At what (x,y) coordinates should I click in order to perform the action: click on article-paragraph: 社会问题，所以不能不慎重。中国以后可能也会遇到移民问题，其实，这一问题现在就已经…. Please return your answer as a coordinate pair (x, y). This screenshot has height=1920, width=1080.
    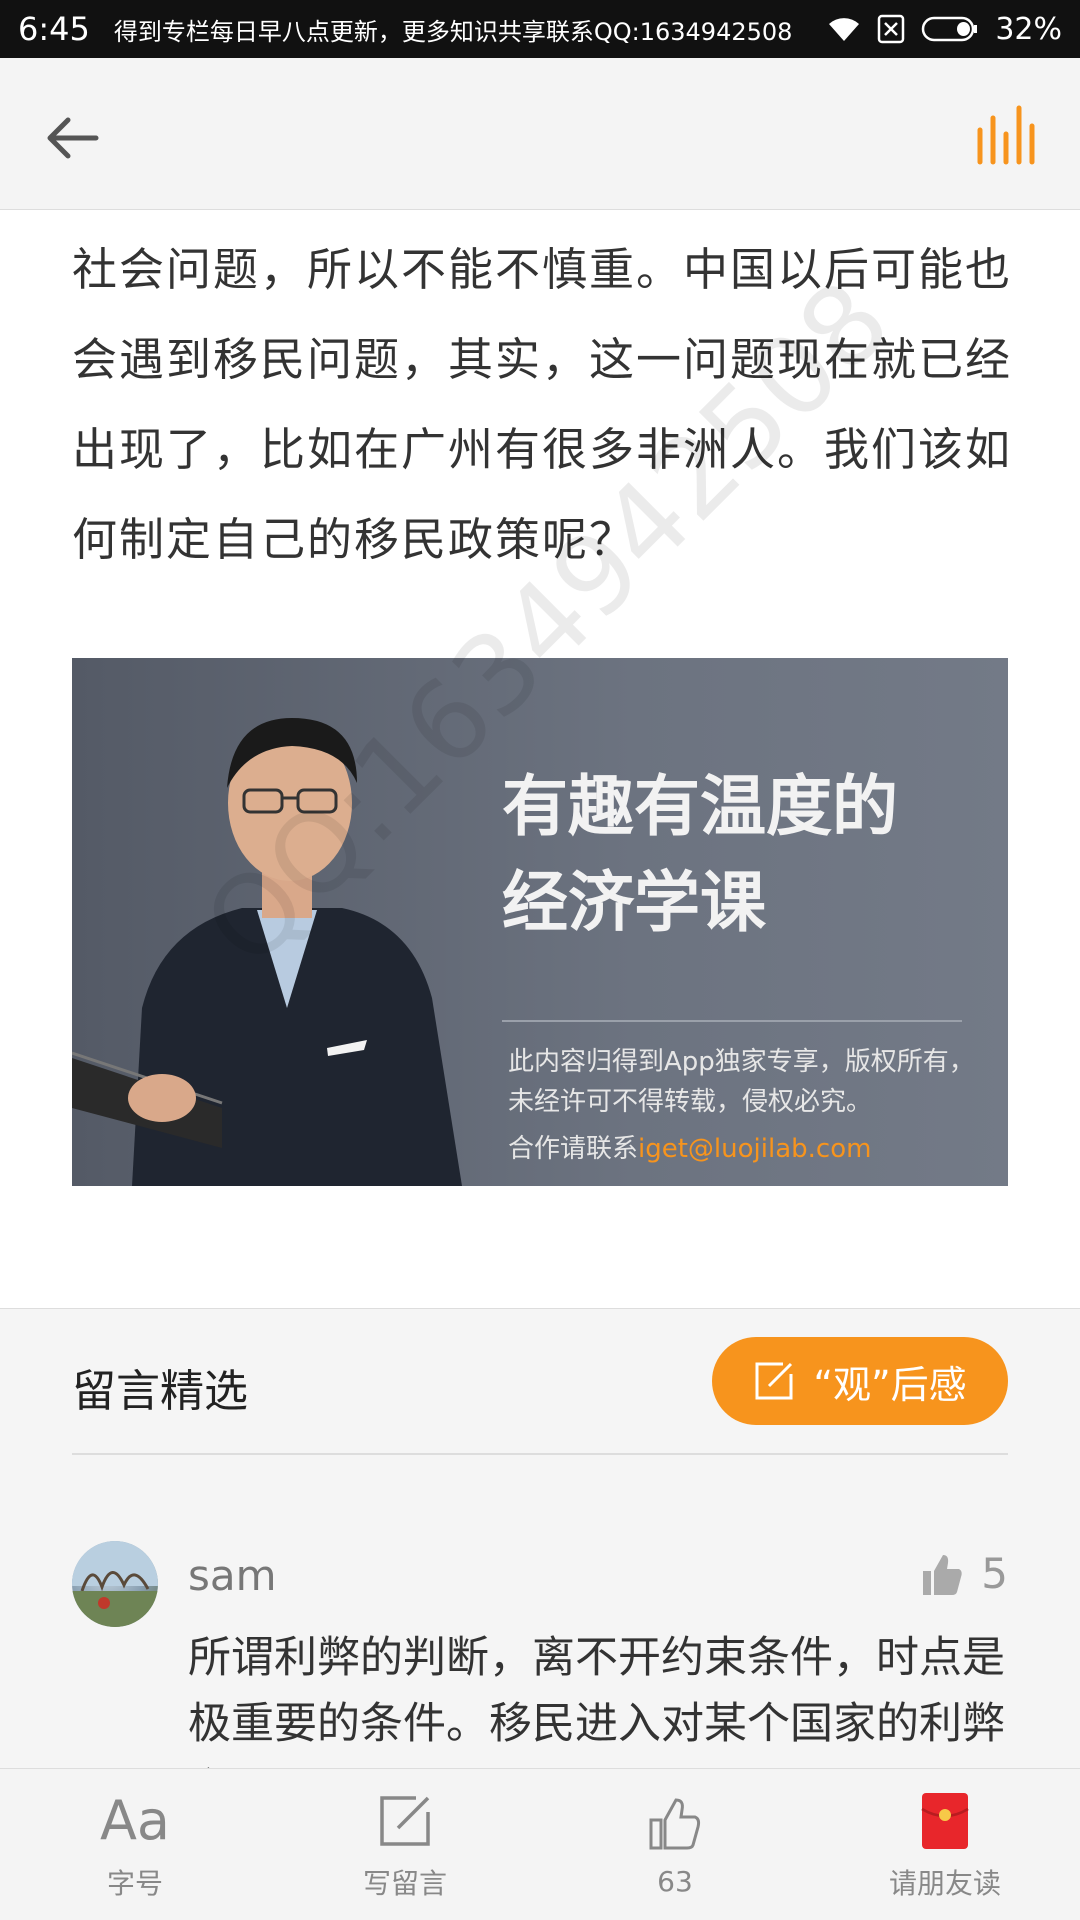
    Looking at the image, I should click on (542, 404).